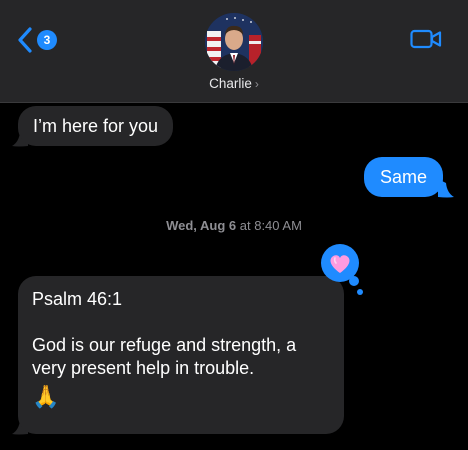  I want to click on message-text: Same, so click(404, 177).